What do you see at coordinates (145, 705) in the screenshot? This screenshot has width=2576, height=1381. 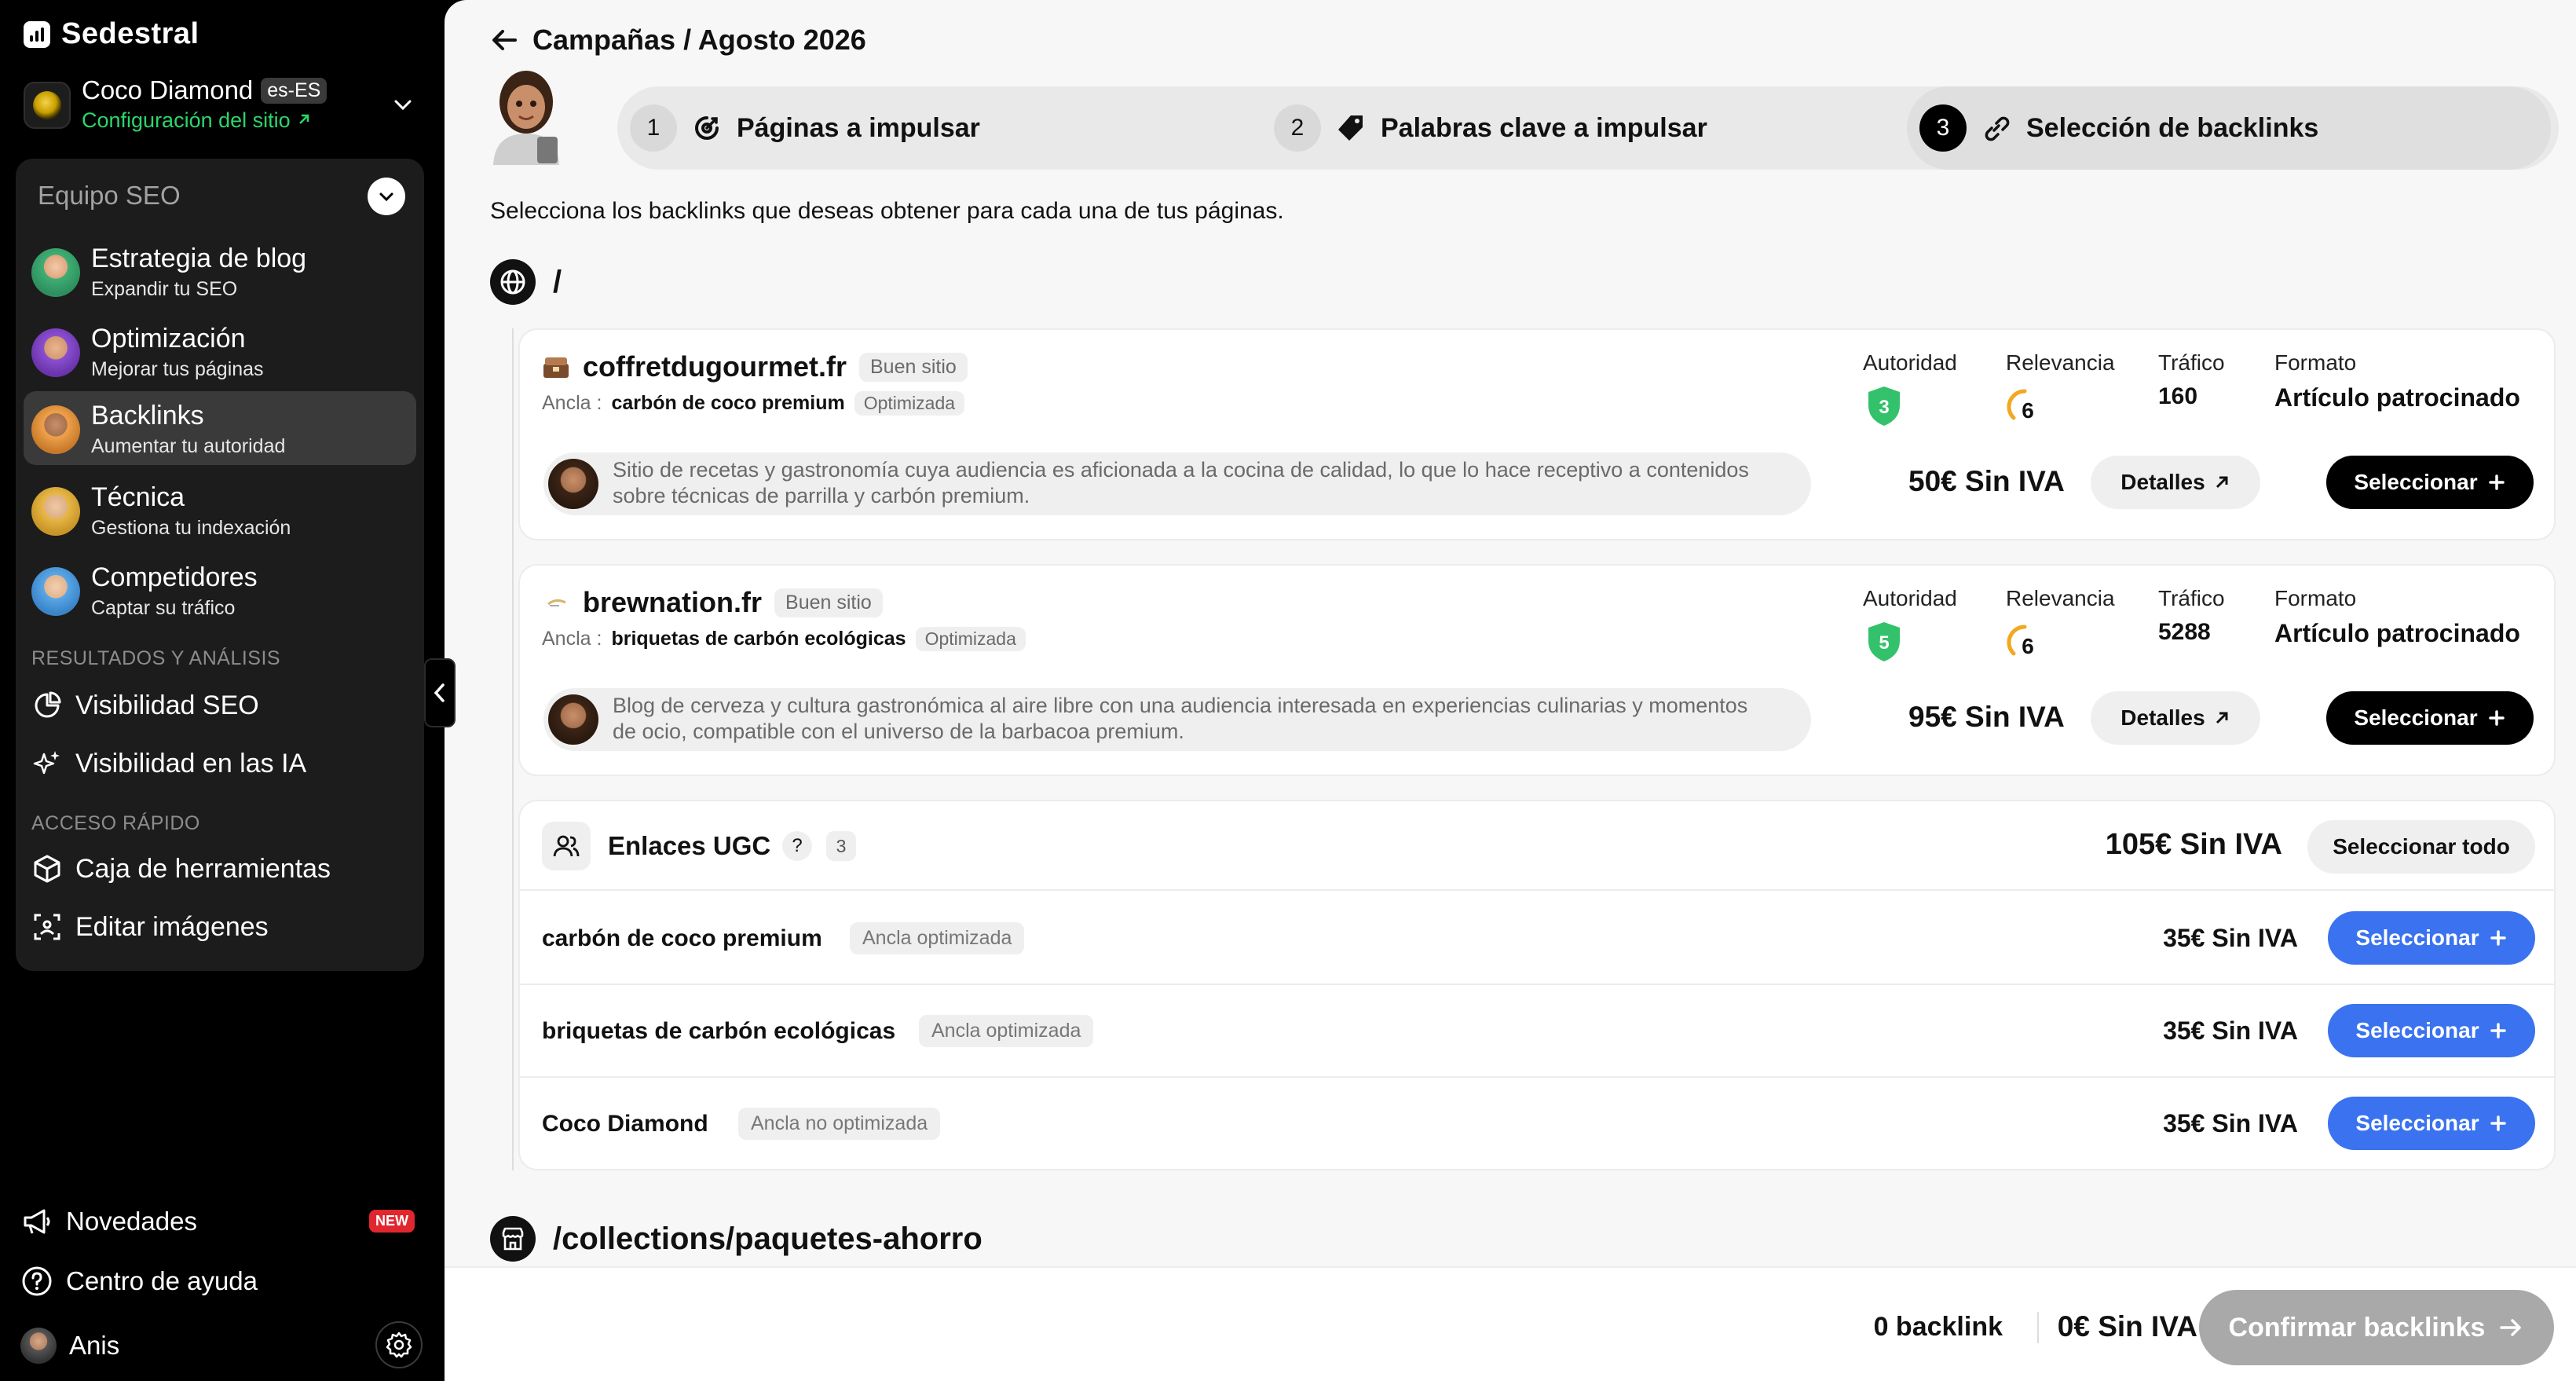 I see `nav-seo-visibility: Visibilidad SEO` at bounding box center [145, 705].